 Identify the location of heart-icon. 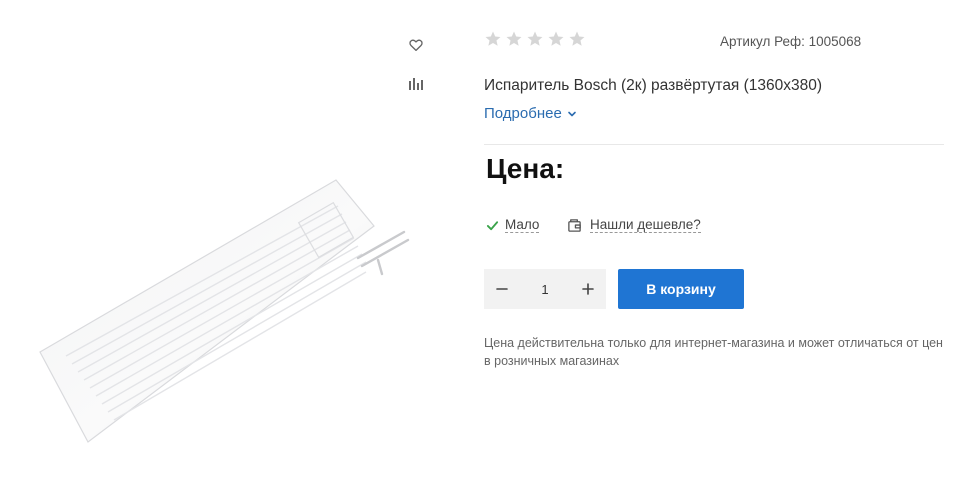
(416, 45).